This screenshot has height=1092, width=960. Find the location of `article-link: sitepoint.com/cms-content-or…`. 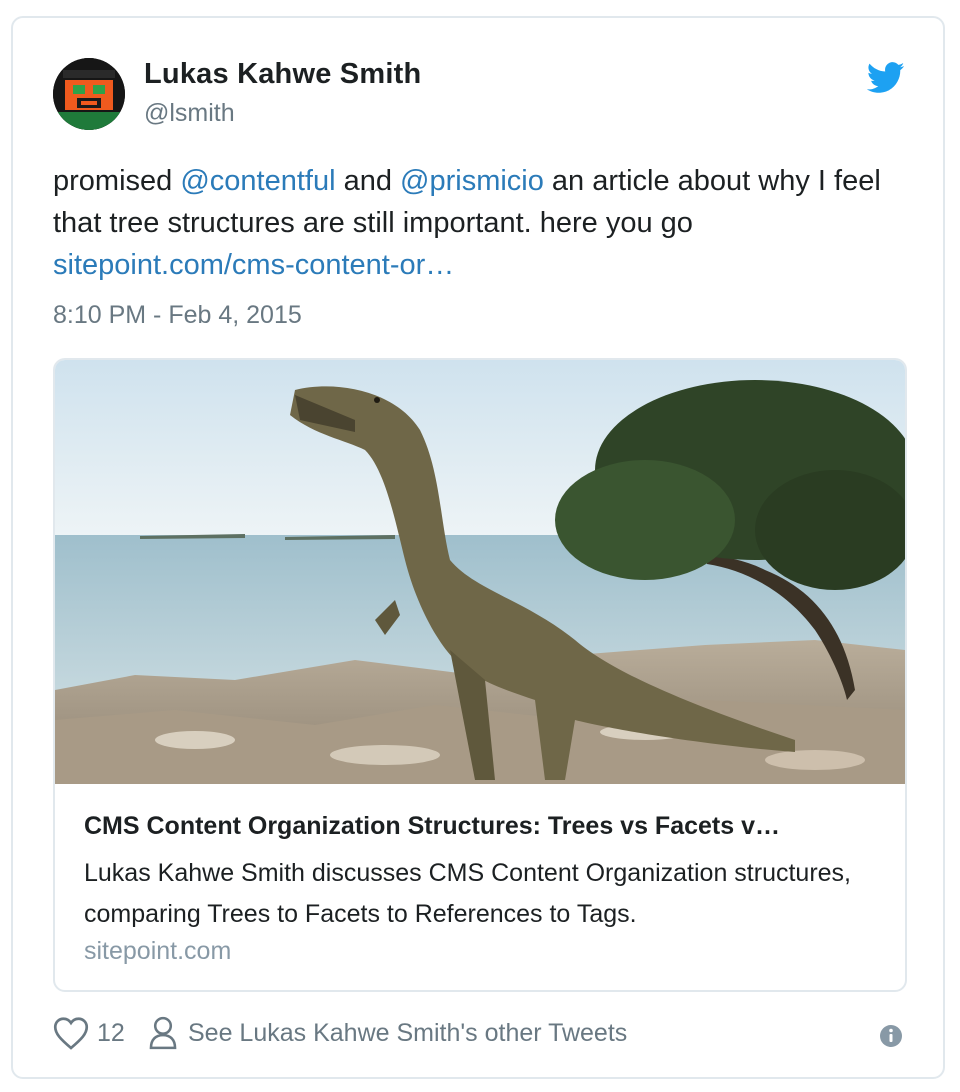

article-link: sitepoint.com/cms-content-or… is located at coordinates (253, 265).